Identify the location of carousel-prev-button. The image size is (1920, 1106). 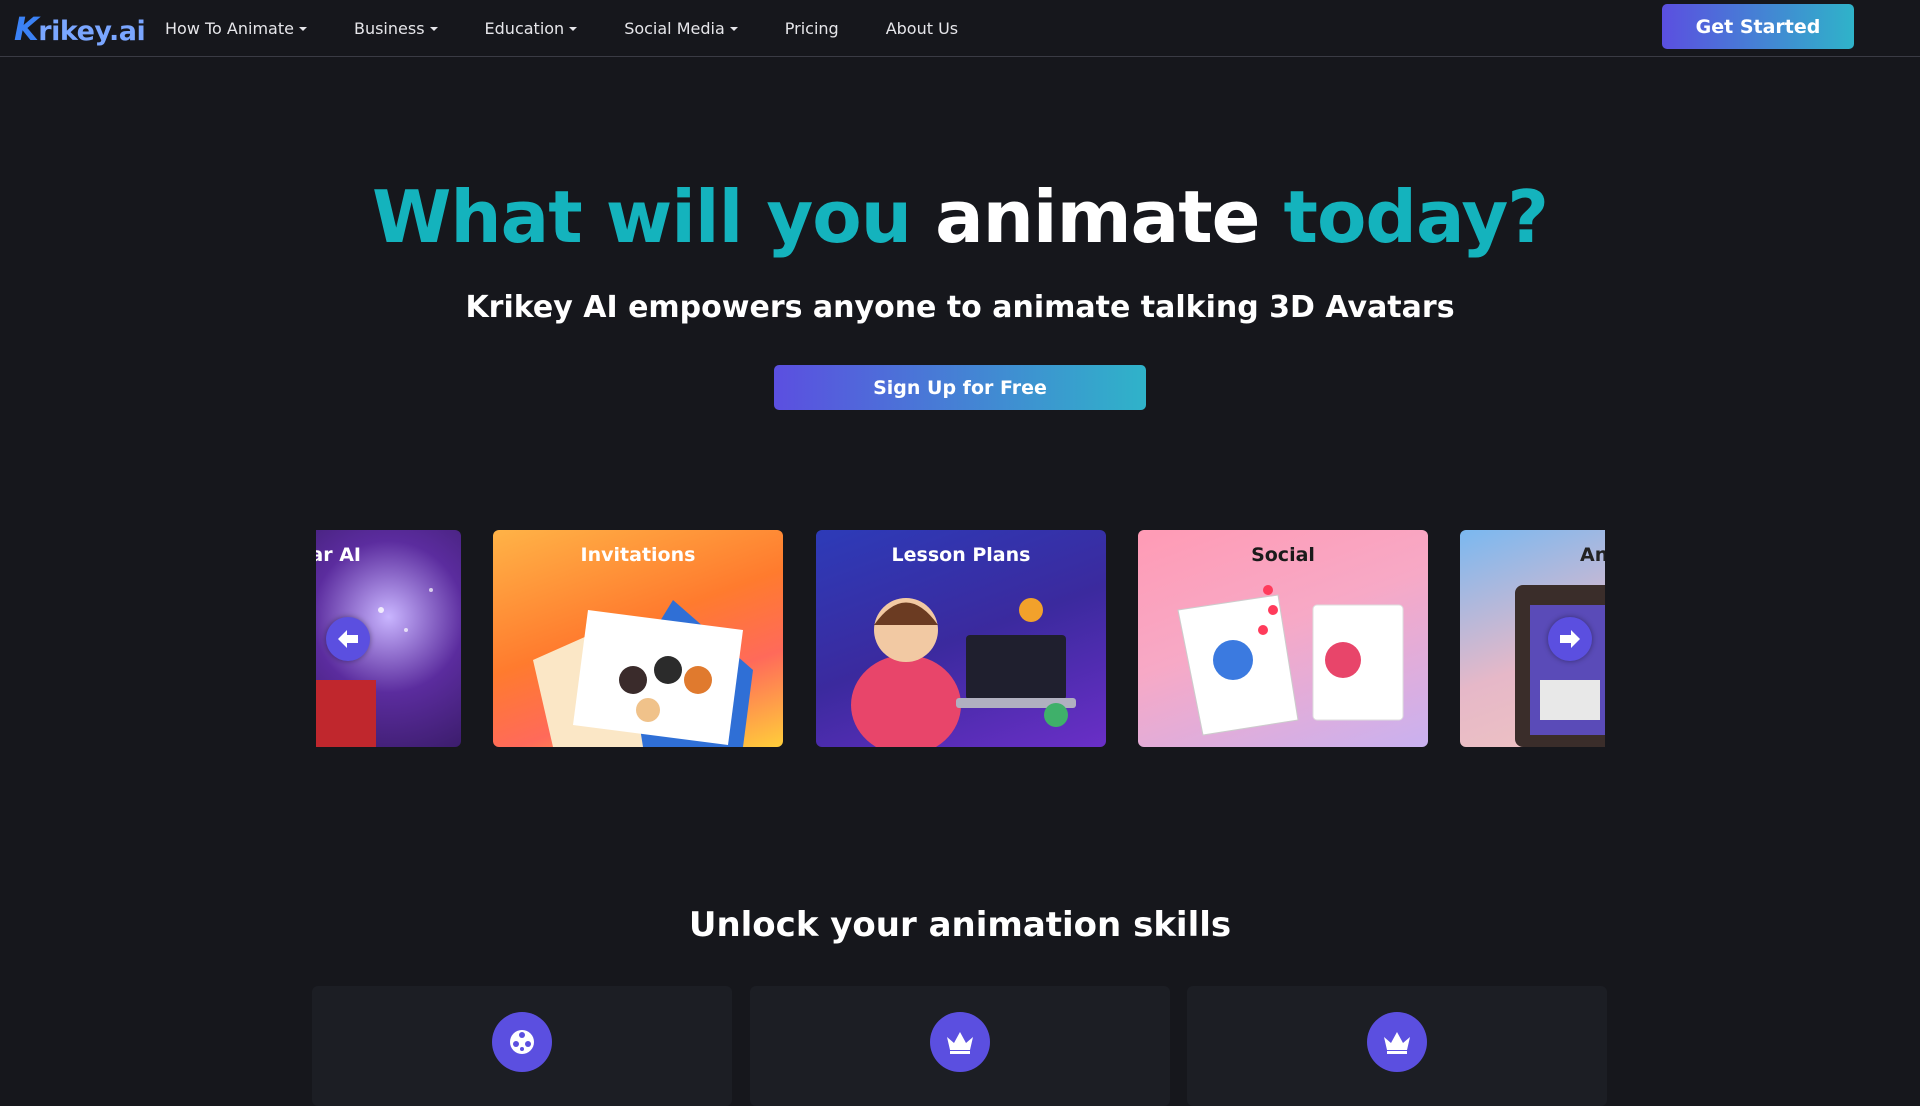
(348, 639).